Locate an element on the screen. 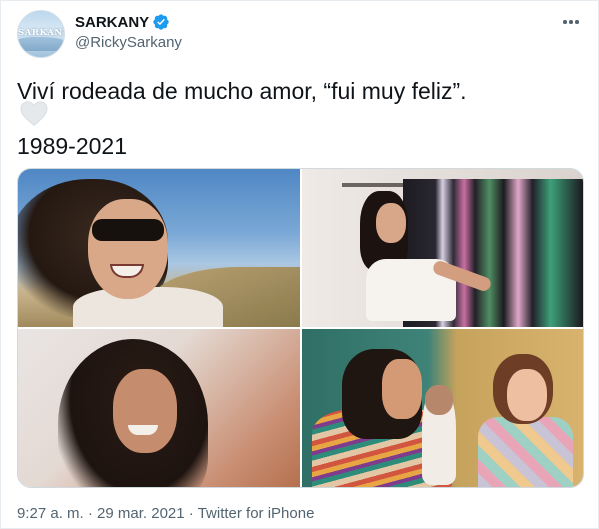 The width and height of the screenshot is (599, 529). tweet-years-text: 1989-2021 is located at coordinates (72, 146).